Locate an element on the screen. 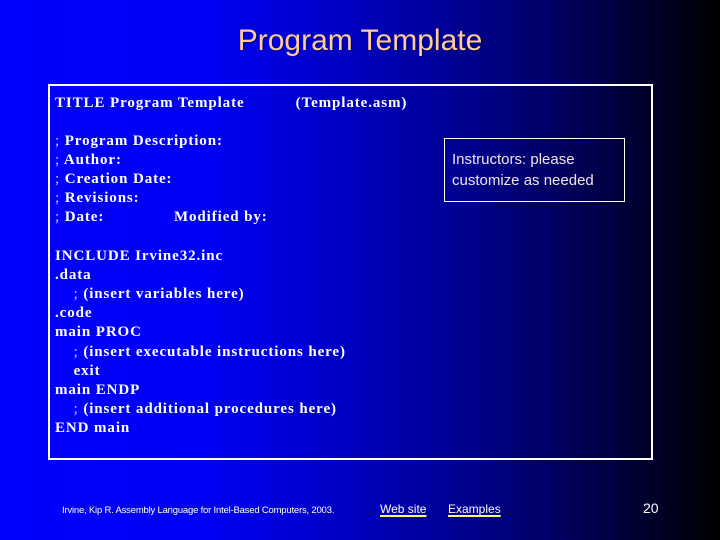 This screenshot has height=540, width=720. examples-link: Examples is located at coordinates (474, 509).